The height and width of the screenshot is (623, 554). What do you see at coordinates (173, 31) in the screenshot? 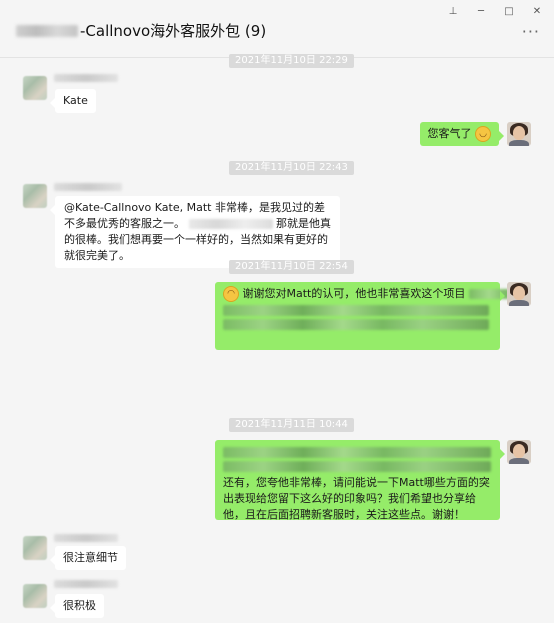
I see `chat-title: -Callnovo海外客服外包 (9)` at bounding box center [173, 31].